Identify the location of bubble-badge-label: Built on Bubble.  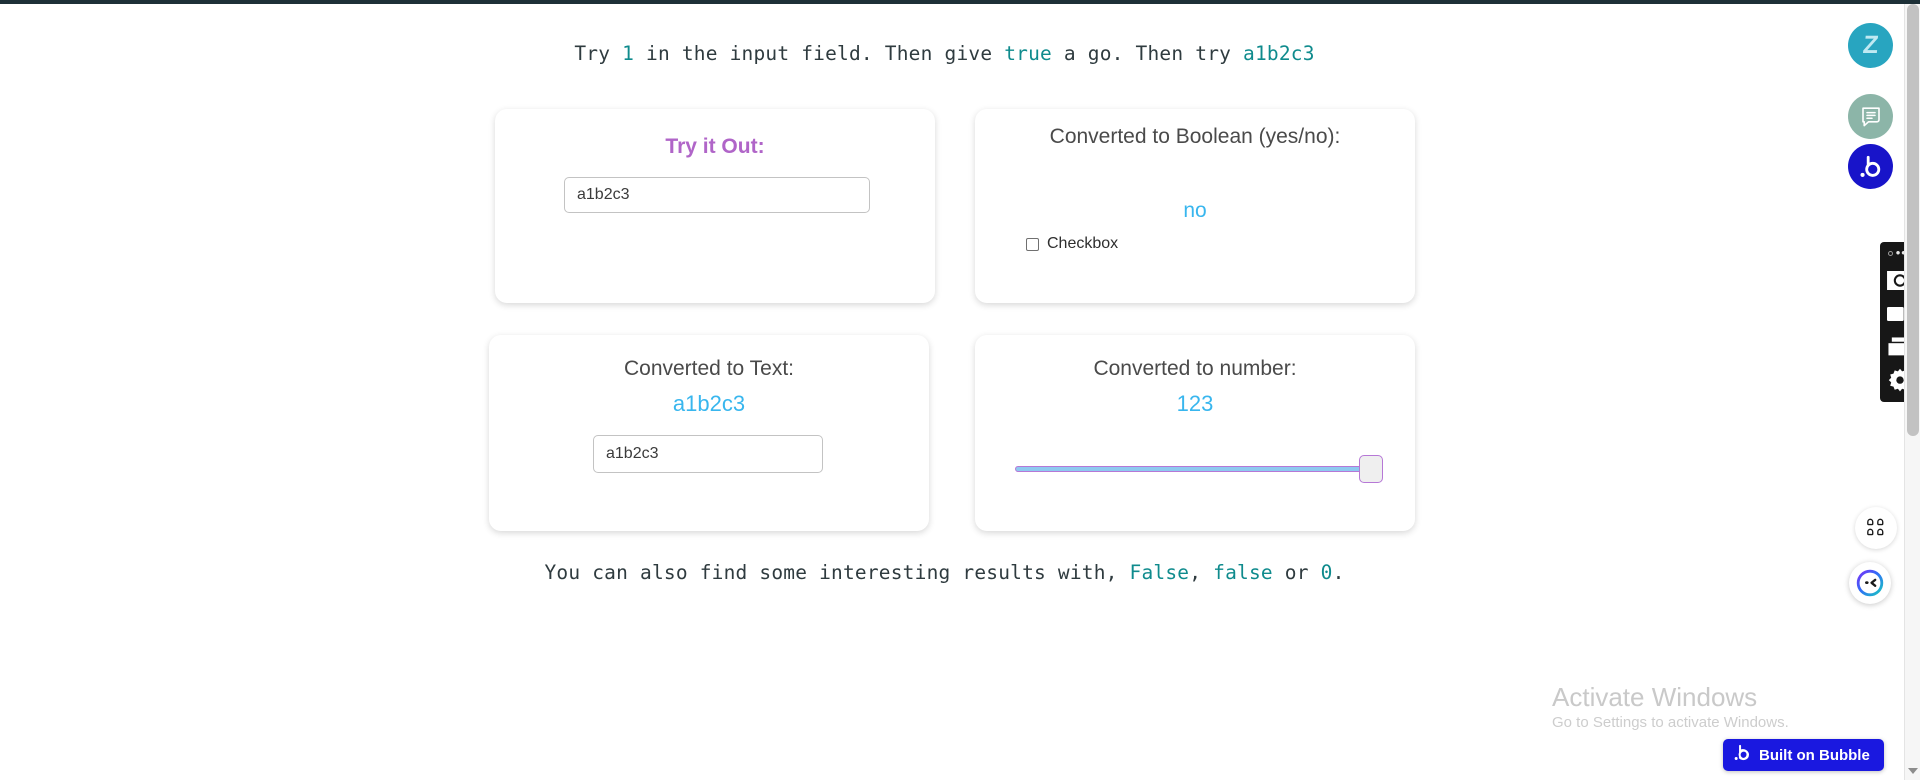
(1814, 755).